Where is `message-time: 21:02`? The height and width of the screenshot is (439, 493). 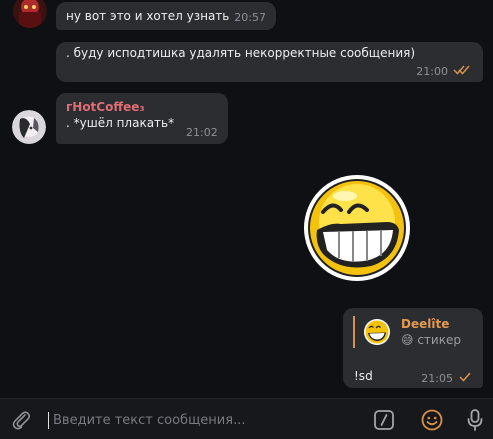 message-time: 21:02 is located at coordinates (202, 132).